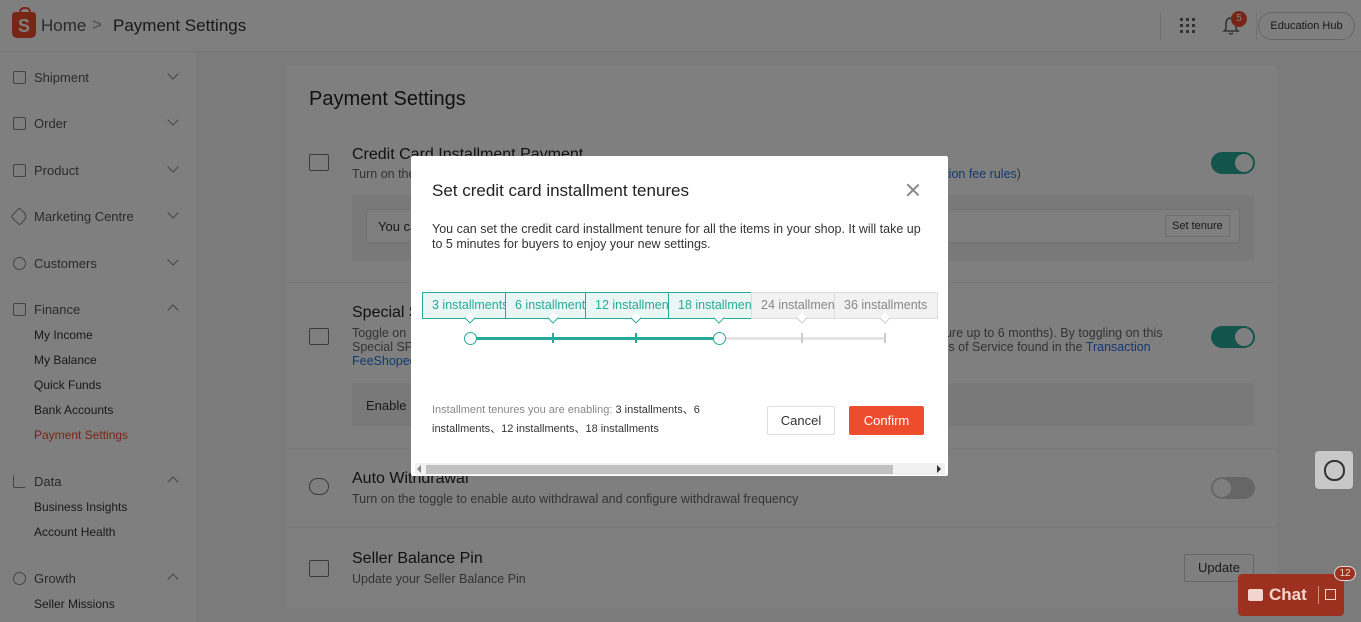 Image resolution: width=1361 pixels, height=622 pixels. Describe the element at coordinates (886, 420) in the screenshot. I see `confirm-button: Confirm` at that location.